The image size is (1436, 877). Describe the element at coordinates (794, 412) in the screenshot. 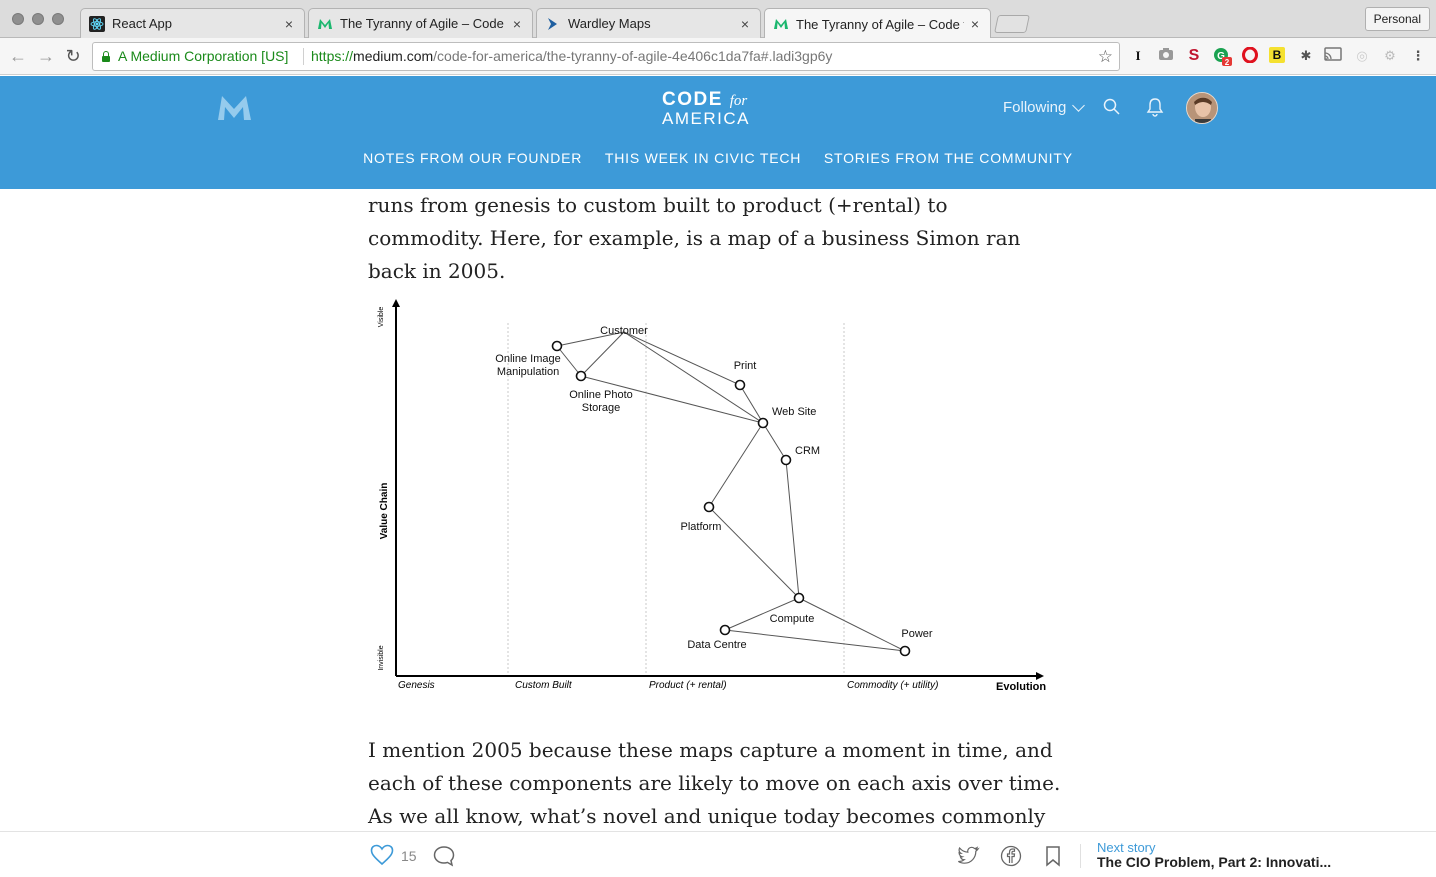

I see `map-label-web: Web Site` at that location.